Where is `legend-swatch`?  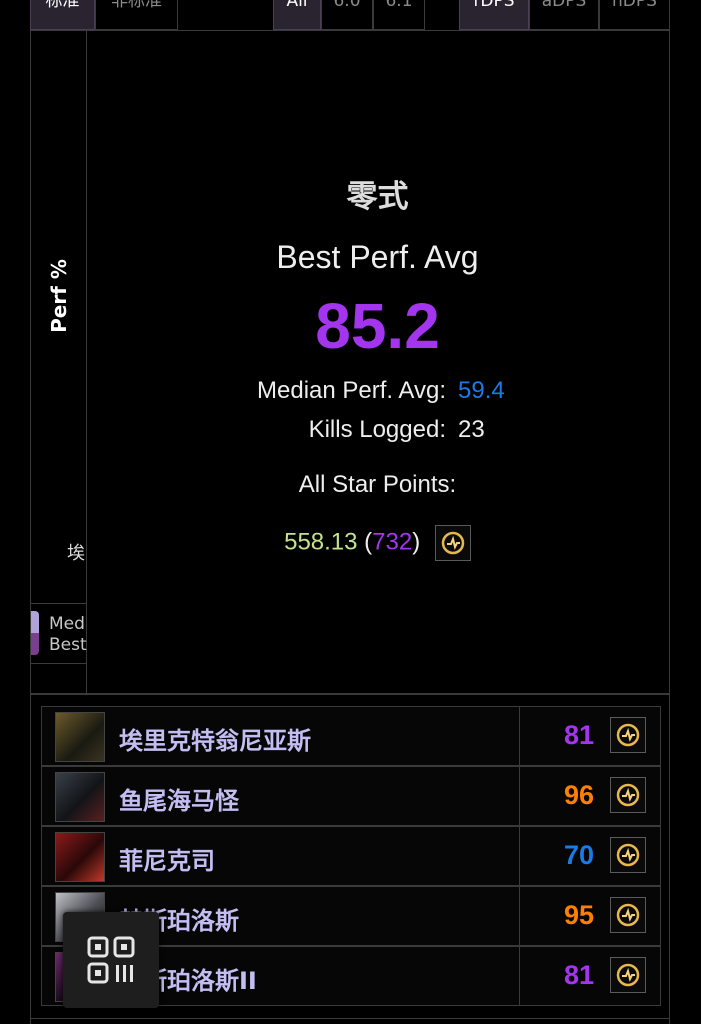 legend-swatch is located at coordinates (35, 633).